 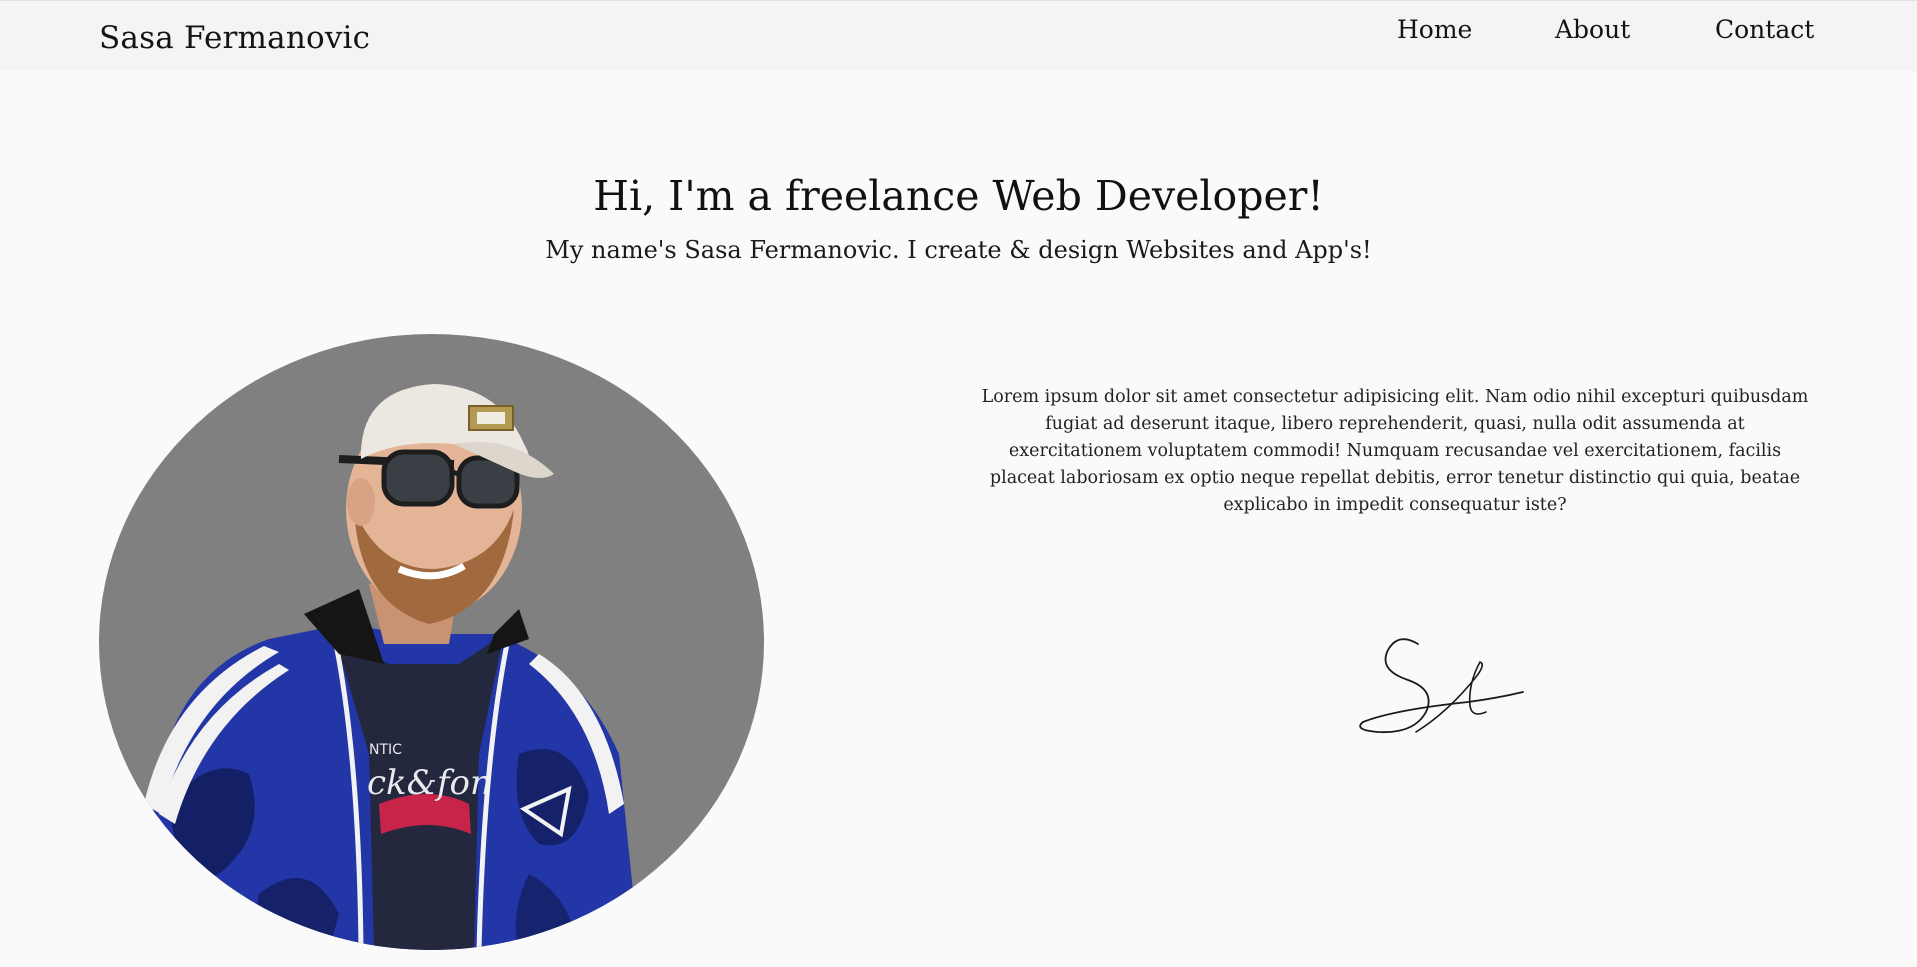 What do you see at coordinates (958, 35) in the screenshot?
I see `navbar: Sasa Fermanovic Home About Contact` at bounding box center [958, 35].